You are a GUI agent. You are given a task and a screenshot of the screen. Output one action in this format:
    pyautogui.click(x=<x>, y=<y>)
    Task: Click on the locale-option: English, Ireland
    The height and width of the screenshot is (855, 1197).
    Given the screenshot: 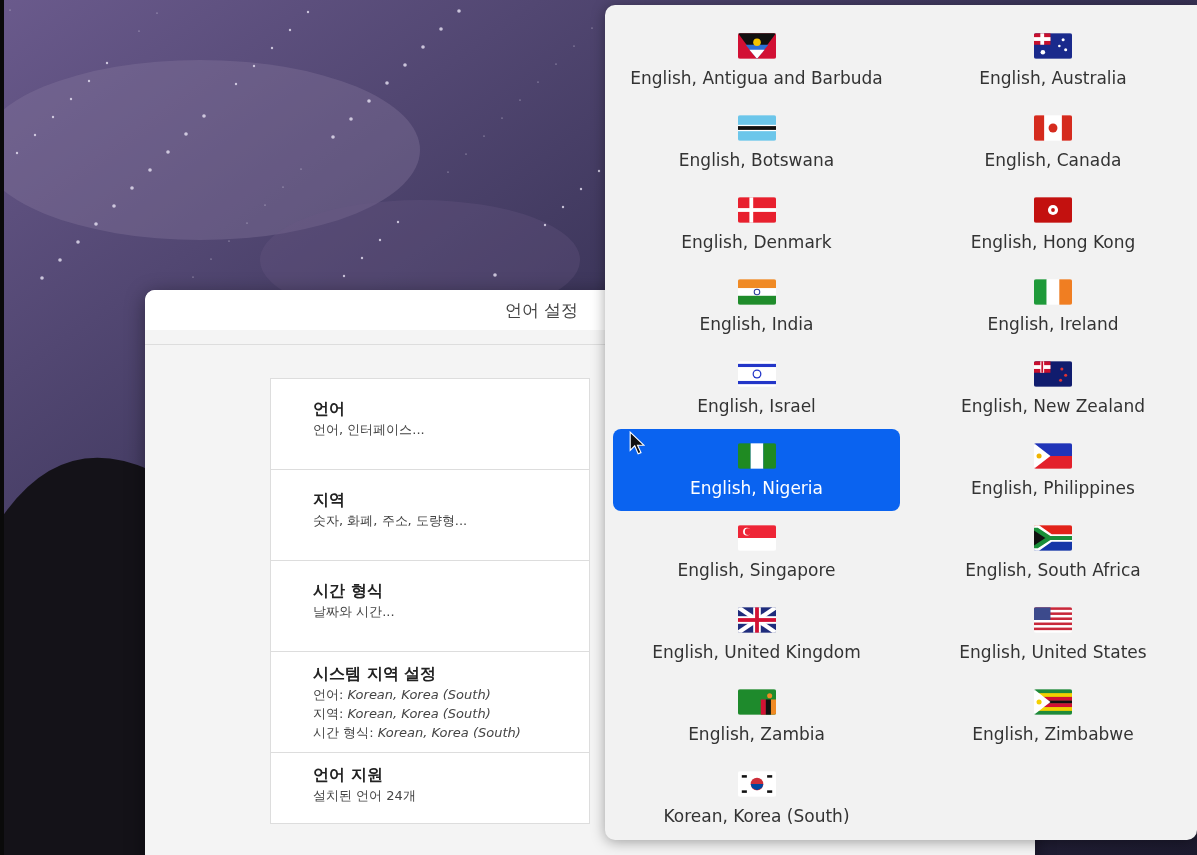 What is the action you would take?
    pyautogui.click(x=1052, y=306)
    